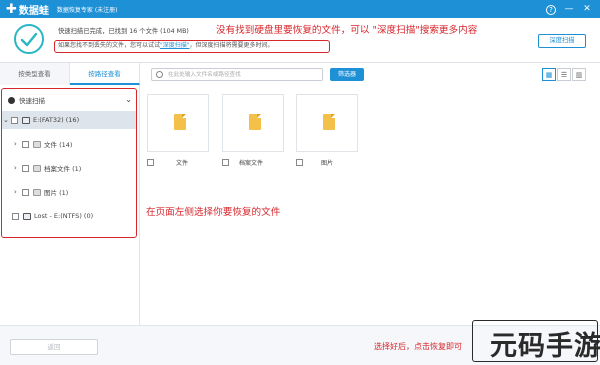 This screenshot has width=600, height=365. Describe the element at coordinates (105, 74) in the screenshot. I see `tab-by-path: 按路径查看` at that location.